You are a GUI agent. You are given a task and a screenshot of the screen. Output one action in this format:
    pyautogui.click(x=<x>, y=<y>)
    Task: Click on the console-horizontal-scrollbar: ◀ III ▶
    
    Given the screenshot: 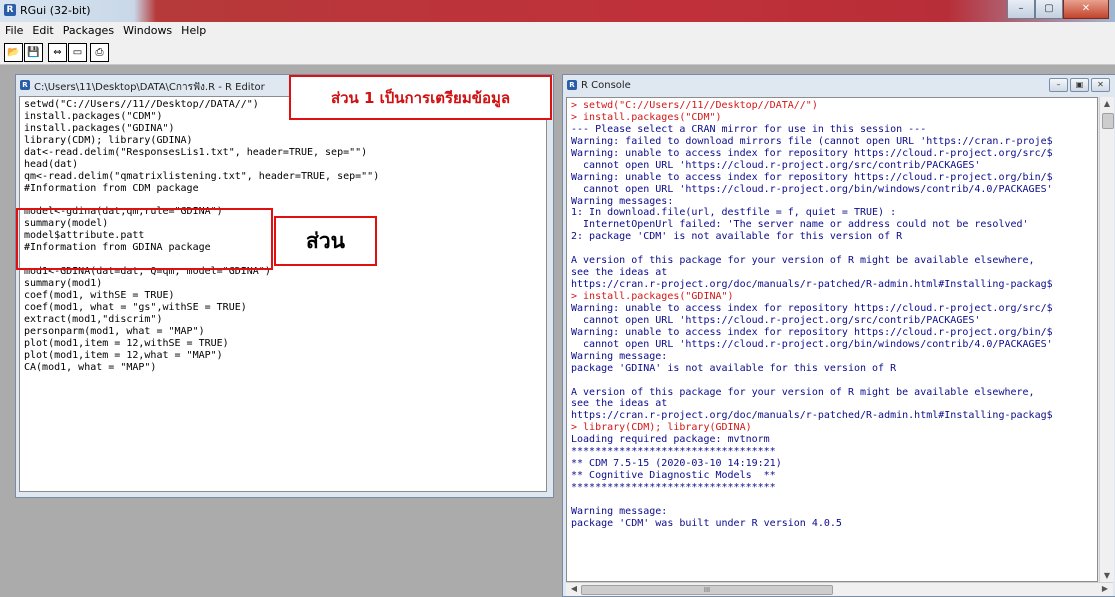 What is the action you would take?
    pyautogui.click(x=839, y=589)
    